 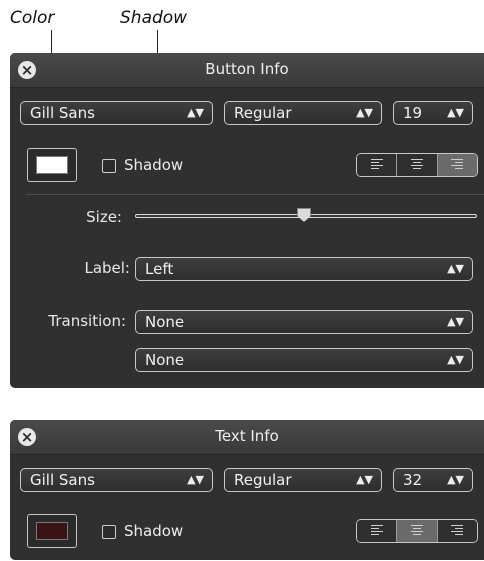 I want to click on color-callout: Color, so click(x=32, y=18).